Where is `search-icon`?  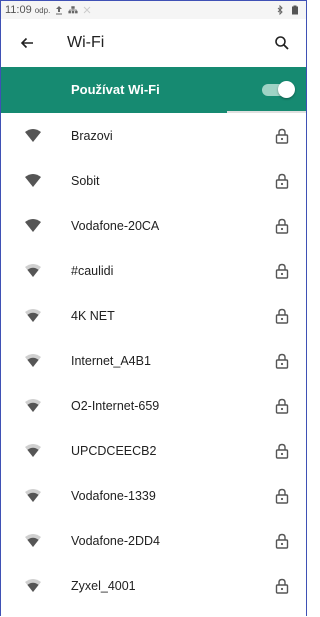 search-icon is located at coordinates (282, 43).